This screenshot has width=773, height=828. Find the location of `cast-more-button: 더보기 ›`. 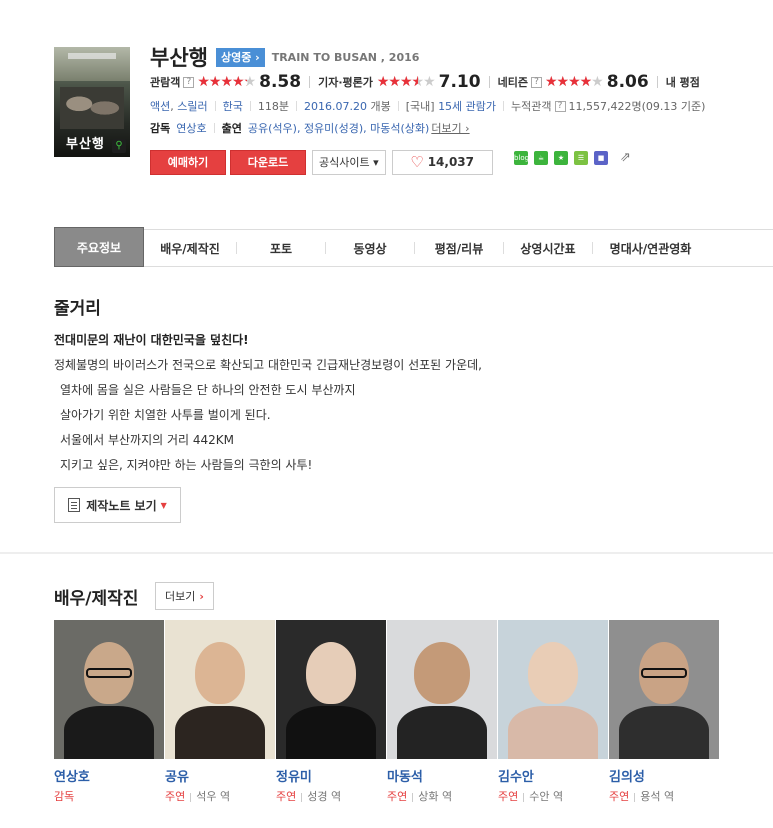

cast-more-button: 더보기 › is located at coordinates (184, 596).